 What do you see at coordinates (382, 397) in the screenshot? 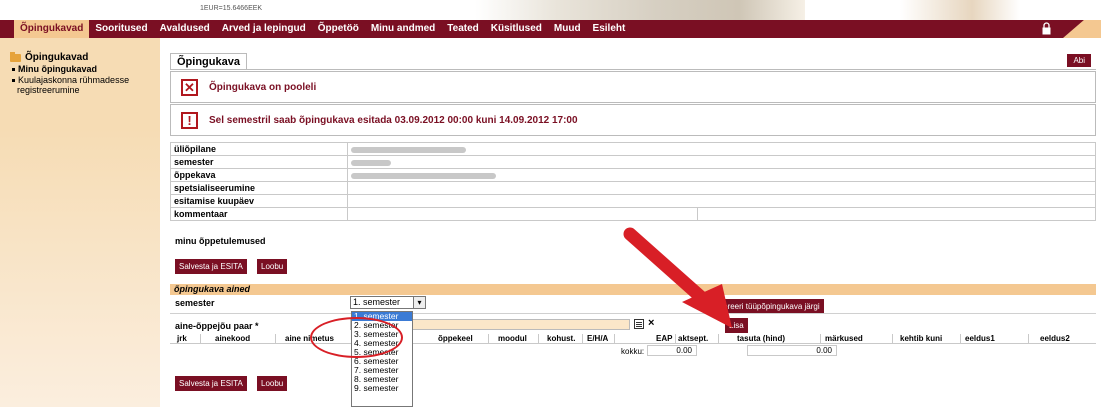
I see `dropdown-option` at bounding box center [382, 397].